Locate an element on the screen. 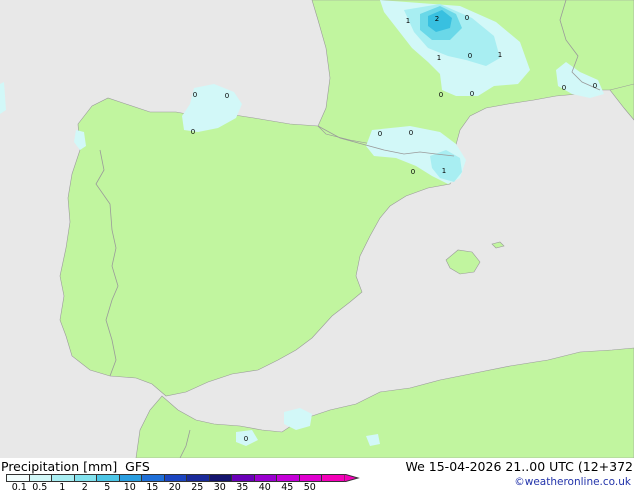 The image size is (634, 493). scale-tick-labels: 0.1 0.5 1 2 5 10 15 20 25 30 35 40 45 50 is located at coordinates (170, 487).